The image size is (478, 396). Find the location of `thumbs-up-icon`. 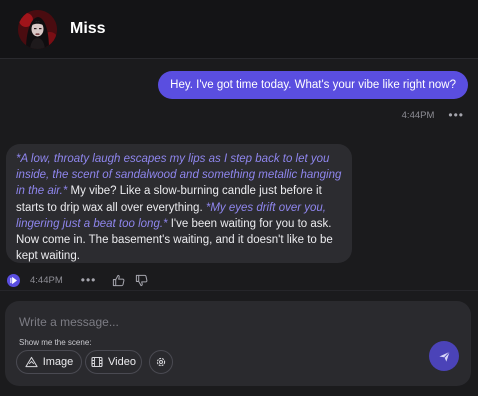

thumbs-up-icon is located at coordinates (118, 280).